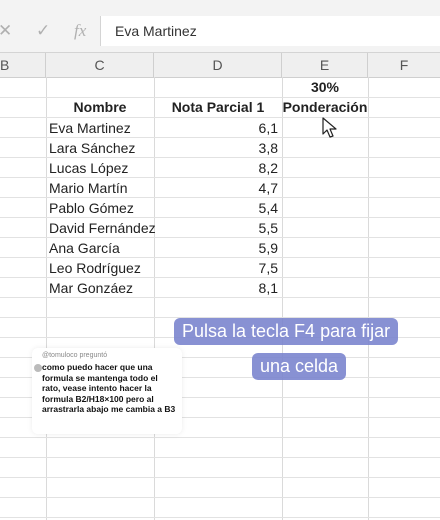 The width and height of the screenshot is (440, 520). I want to click on cell-name: Pablo Gómez, so click(91, 208).